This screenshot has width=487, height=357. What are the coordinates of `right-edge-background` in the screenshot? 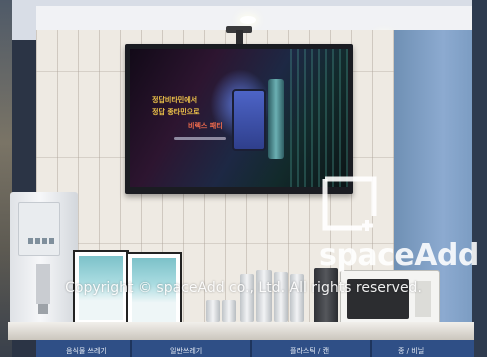 It's located at (479, 178).